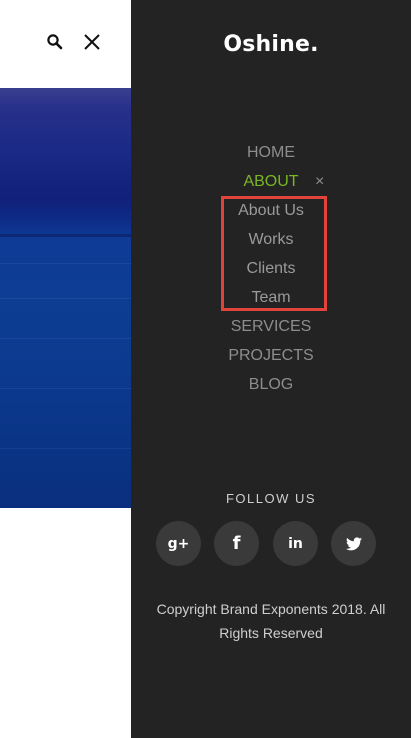  I want to click on twitter-icon, so click(353, 543).